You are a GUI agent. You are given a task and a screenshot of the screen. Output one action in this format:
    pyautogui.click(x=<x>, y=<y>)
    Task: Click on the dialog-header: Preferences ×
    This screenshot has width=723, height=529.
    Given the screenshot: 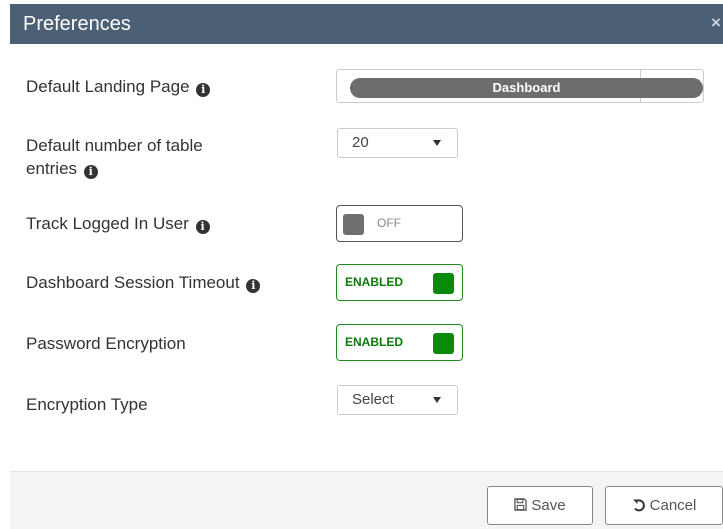 What is the action you would take?
    pyautogui.click(x=366, y=24)
    